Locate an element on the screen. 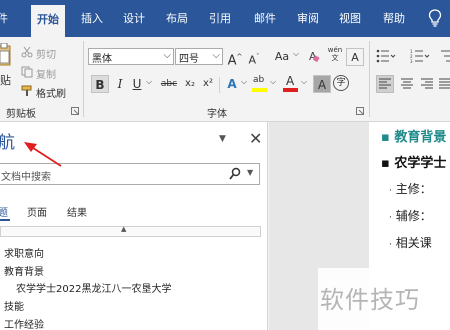 The image size is (450, 330). dialog-launcher-icon is located at coordinates (360, 111).